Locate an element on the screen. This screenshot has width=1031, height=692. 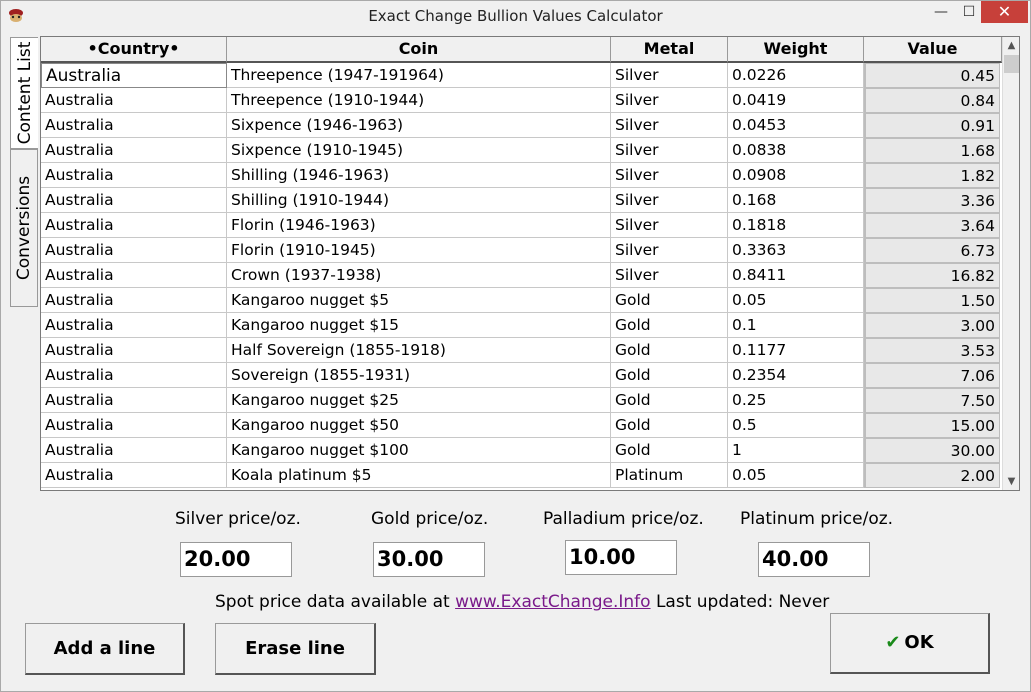
cell-value: 6.73 is located at coordinates (932, 250).